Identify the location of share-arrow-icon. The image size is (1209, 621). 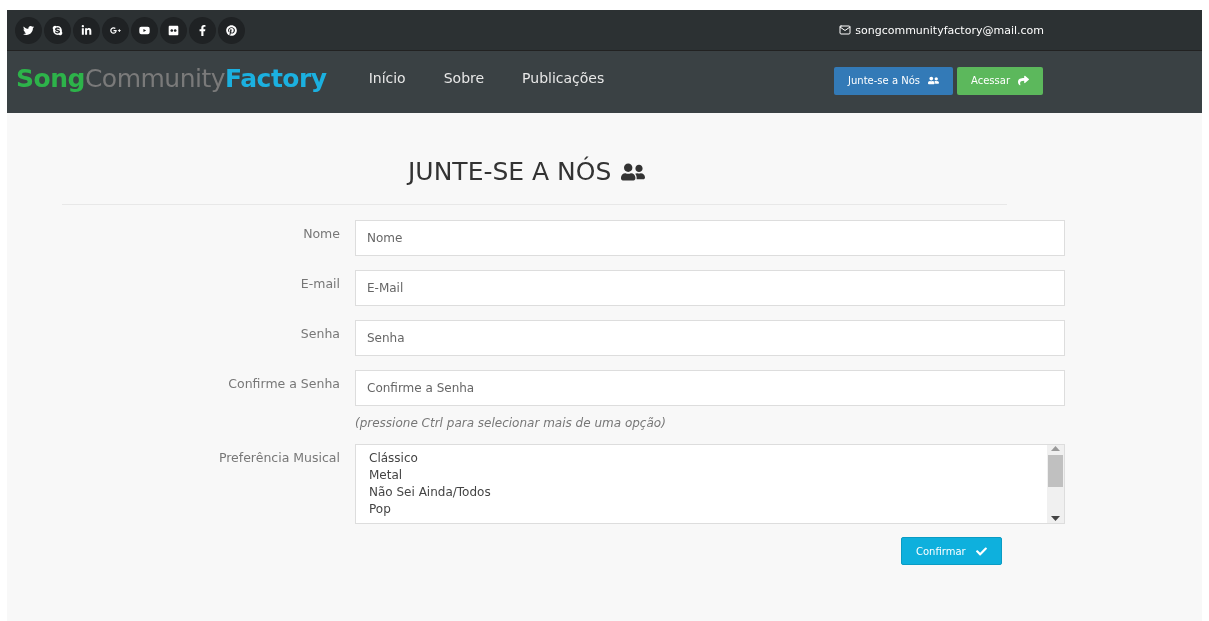
(1023, 80).